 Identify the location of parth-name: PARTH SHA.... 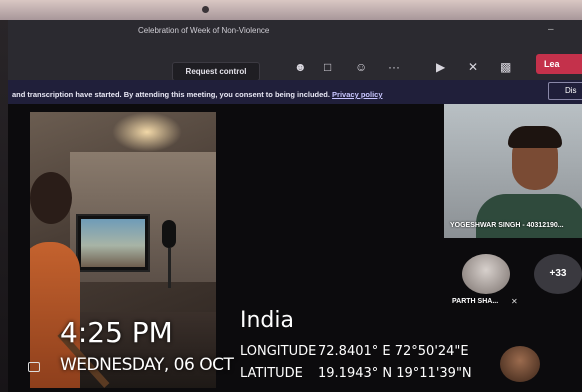
(475, 301).